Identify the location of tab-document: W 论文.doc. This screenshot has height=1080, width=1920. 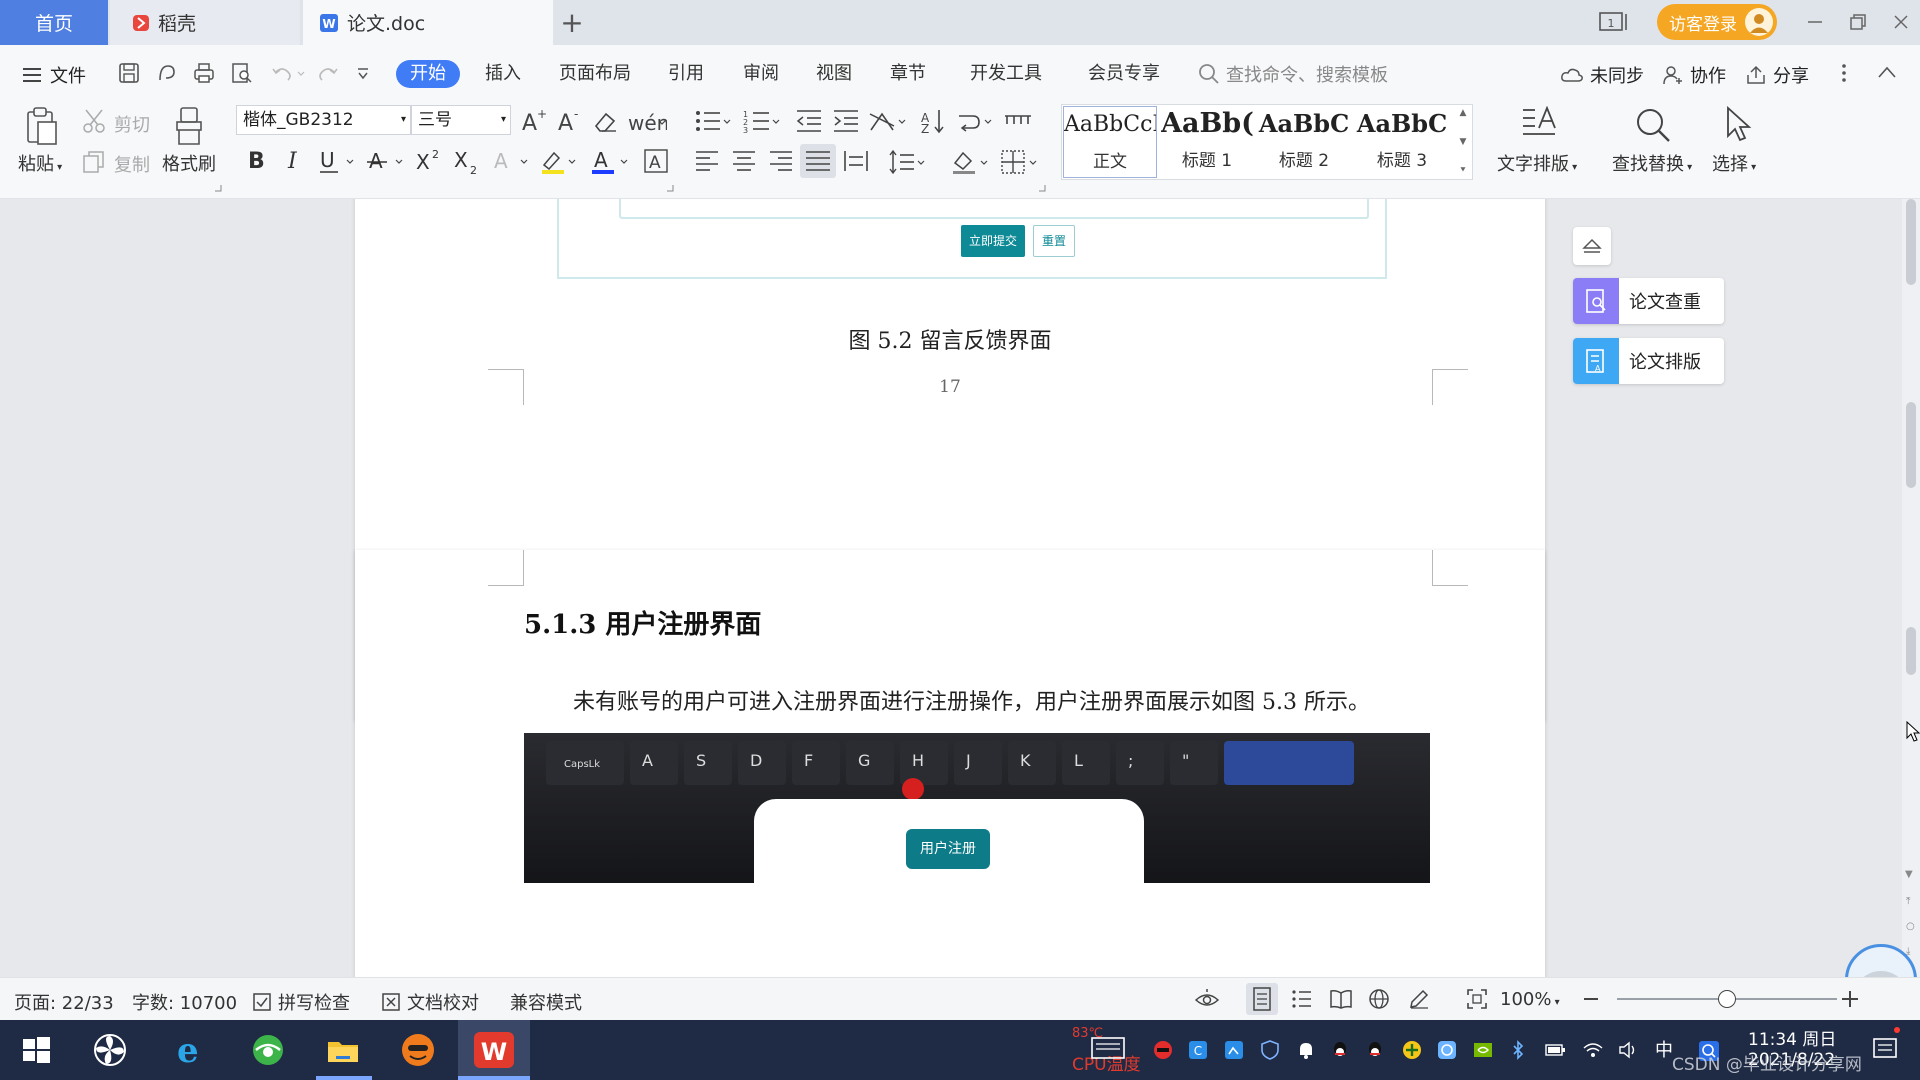
(428, 22).